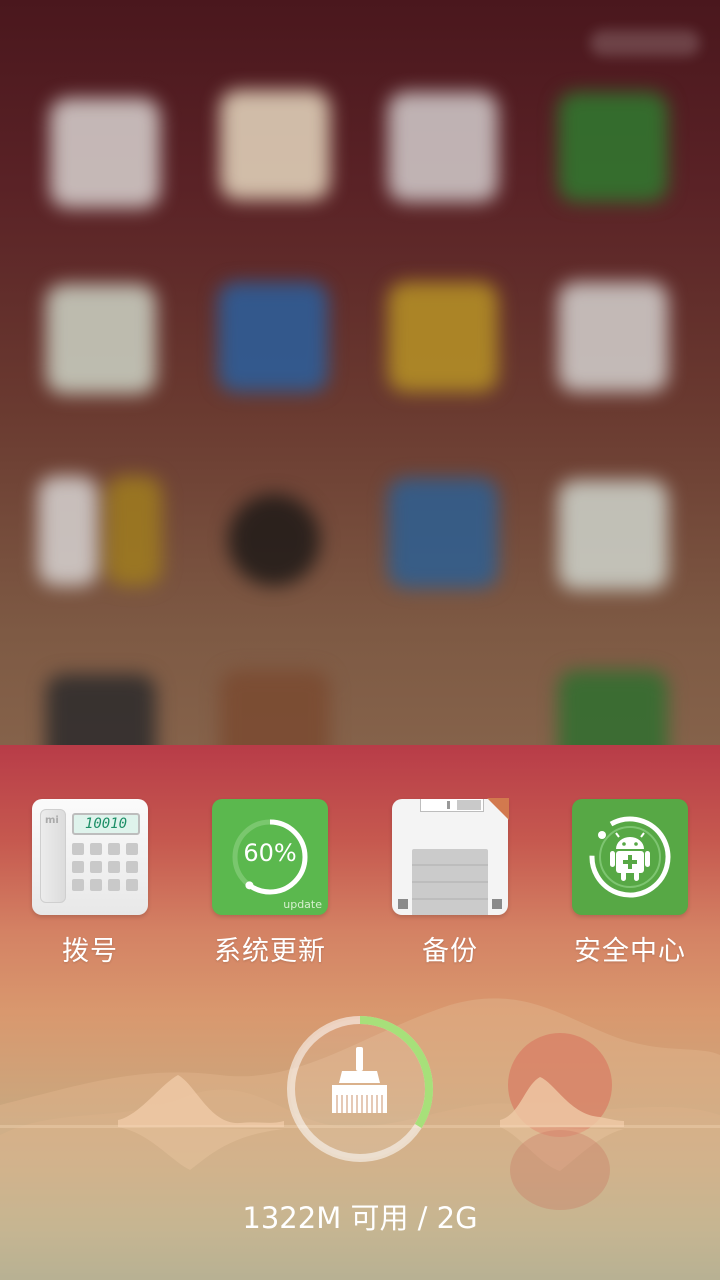 The height and width of the screenshot is (1280, 720). What do you see at coordinates (645, 43) in the screenshot?
I see `status-bar-blur` at bounding box center [645, 43].